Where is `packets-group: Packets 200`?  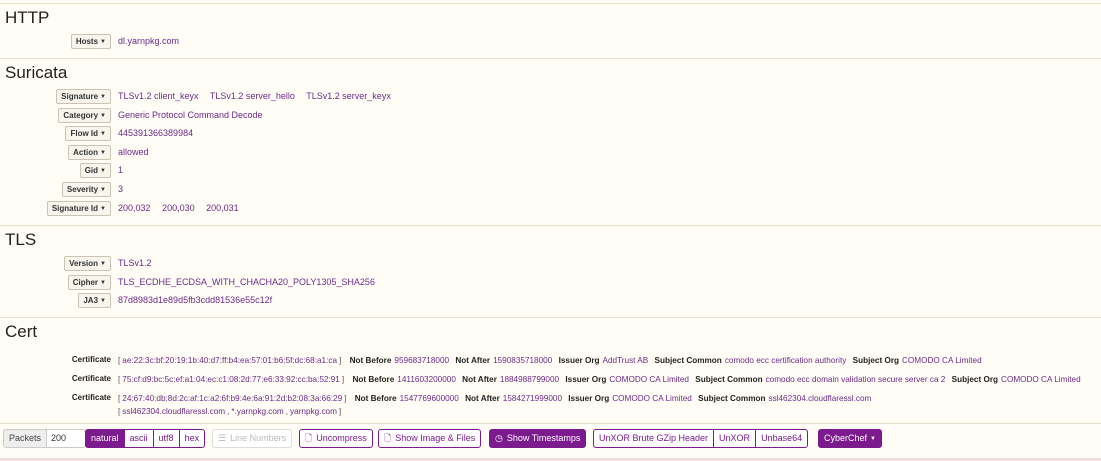
packets-group: Packets 200 is located at coordinates (45, 438).